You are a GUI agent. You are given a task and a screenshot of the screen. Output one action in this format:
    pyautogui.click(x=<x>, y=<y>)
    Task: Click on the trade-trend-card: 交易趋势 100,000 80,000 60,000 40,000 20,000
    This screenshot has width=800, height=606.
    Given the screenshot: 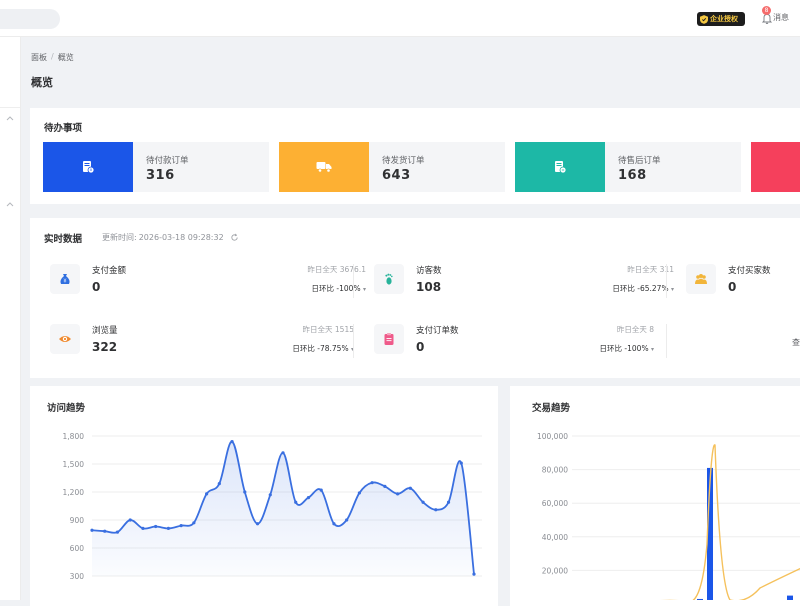 What is the action you would take?
    pyautogui.click(x=655, y=496)
    